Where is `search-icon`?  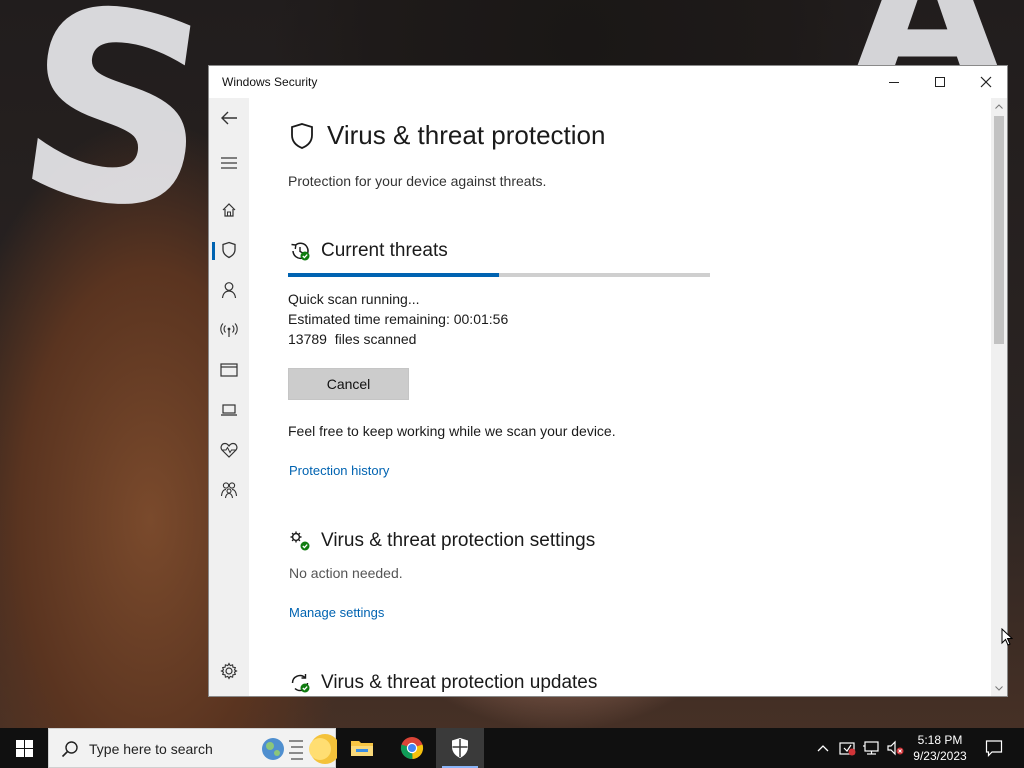 search-icon is located at coordinates (69, 749).